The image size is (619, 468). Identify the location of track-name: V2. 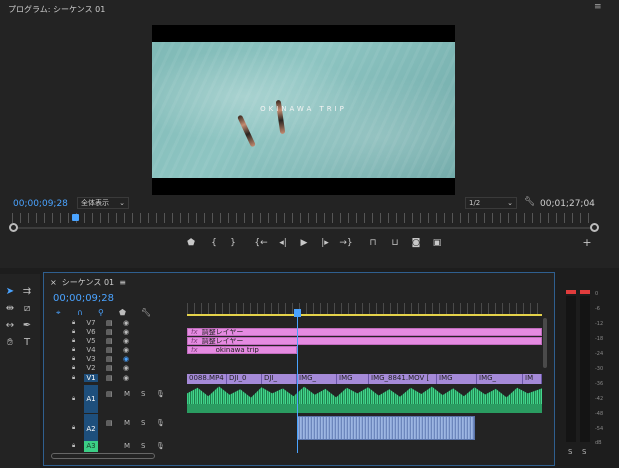
(91, 368).